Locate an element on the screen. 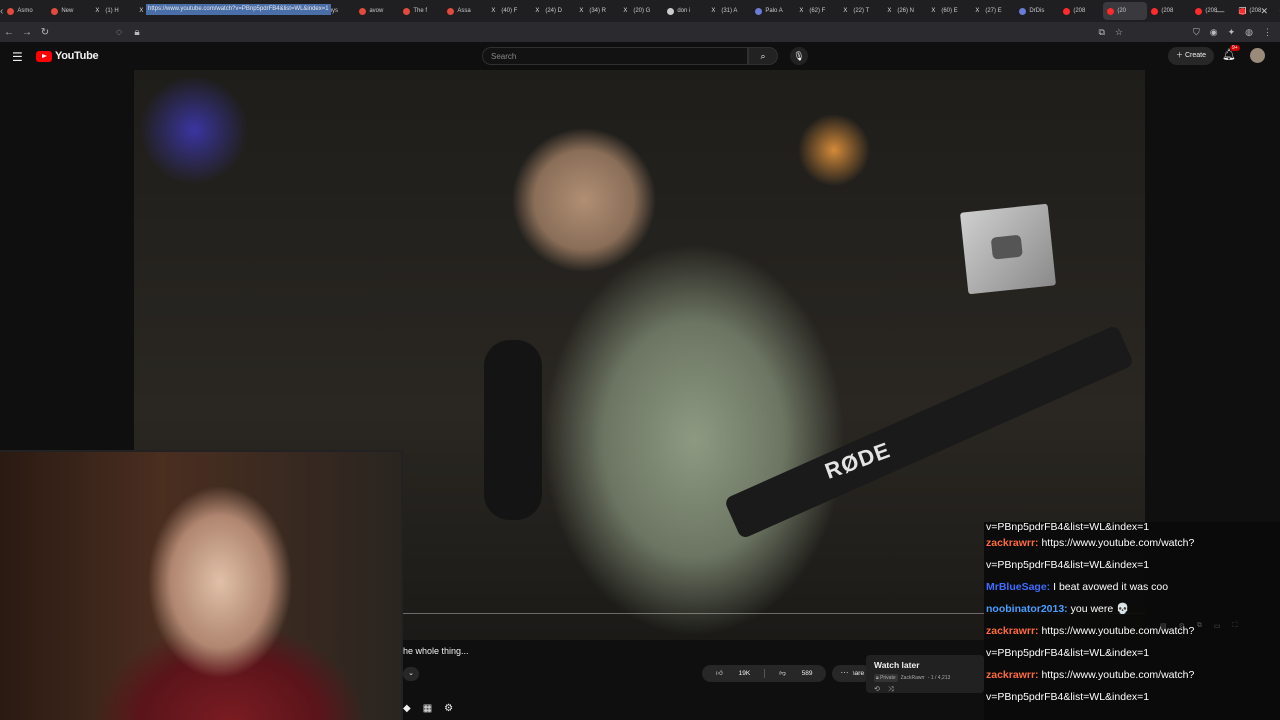 This screenshot has height=720, width=1280. hamburger-menu-icon: ☰ is located at coordinates (17, 57).